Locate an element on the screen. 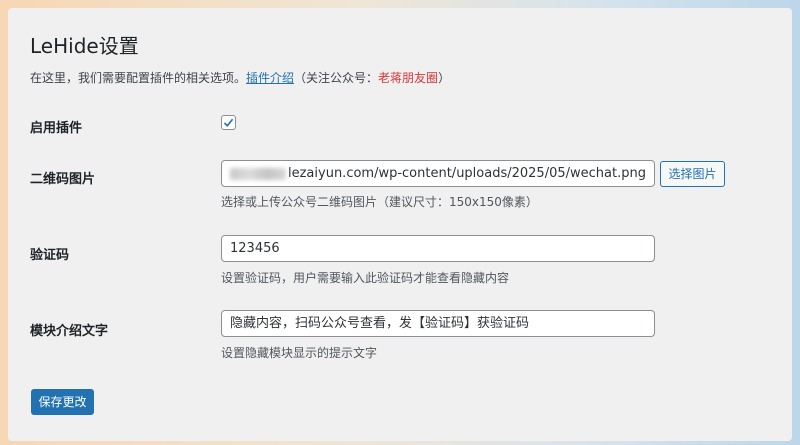  description-suffix: ） is located at coordinates (444, 78).